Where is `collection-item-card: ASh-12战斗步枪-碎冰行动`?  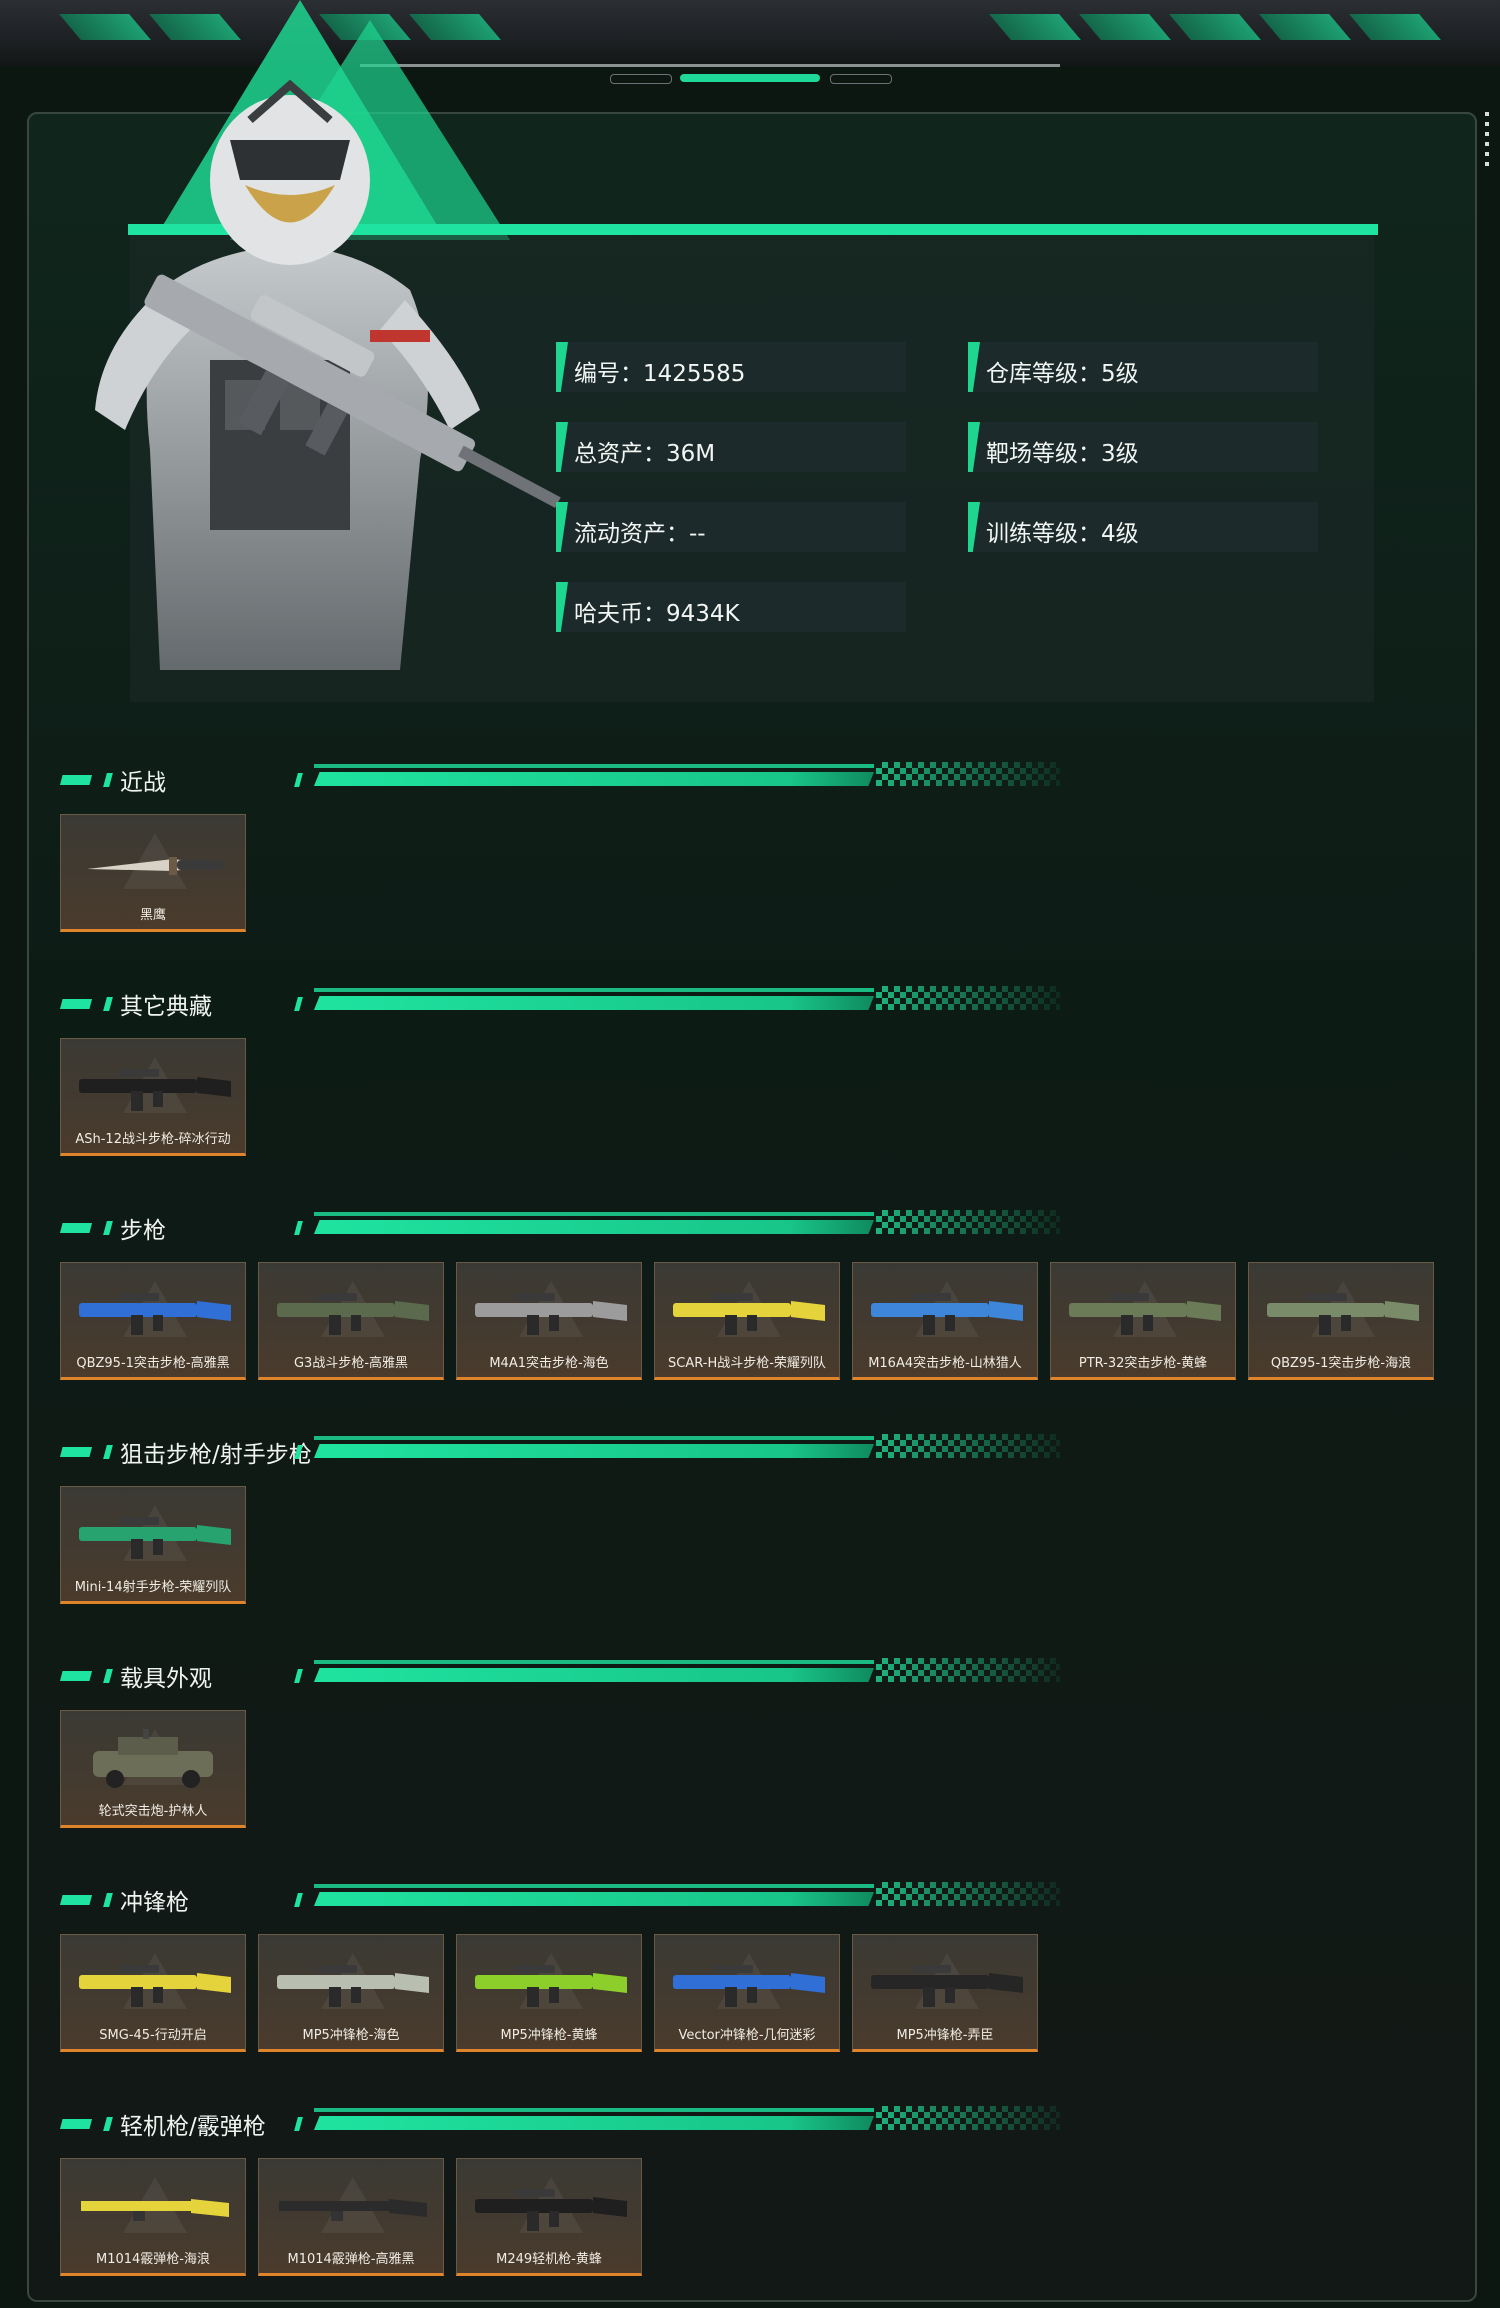
collection-item-card: ASh-12战斗步枪-碎冰行动 is located at coordinates (153, 1097).